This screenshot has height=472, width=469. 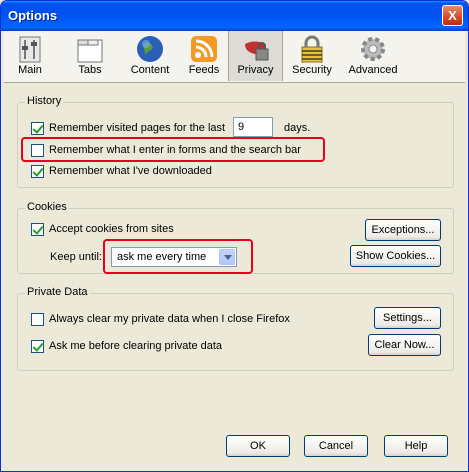 What do you see at coordinates (90, 70) in the screenshot?
I see `tab-tabs-label: Tabs` at bounding box center [90, 70].